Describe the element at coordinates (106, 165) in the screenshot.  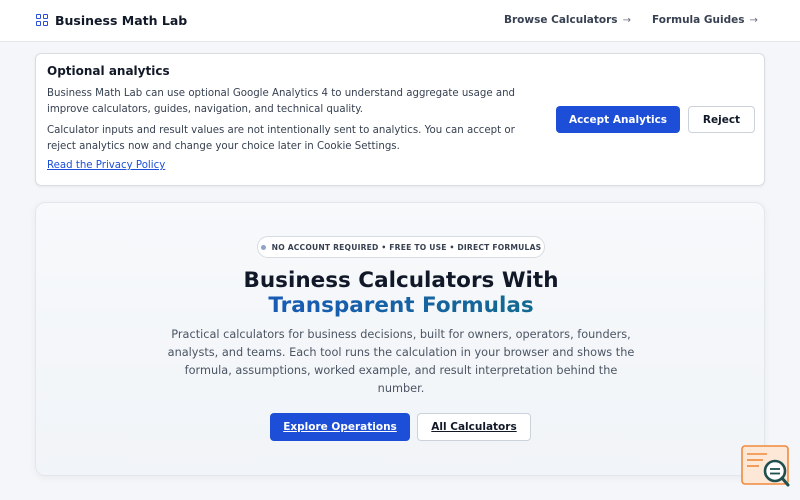
I see `privacy-policy-link: Read the Privacy Policy` at that location.